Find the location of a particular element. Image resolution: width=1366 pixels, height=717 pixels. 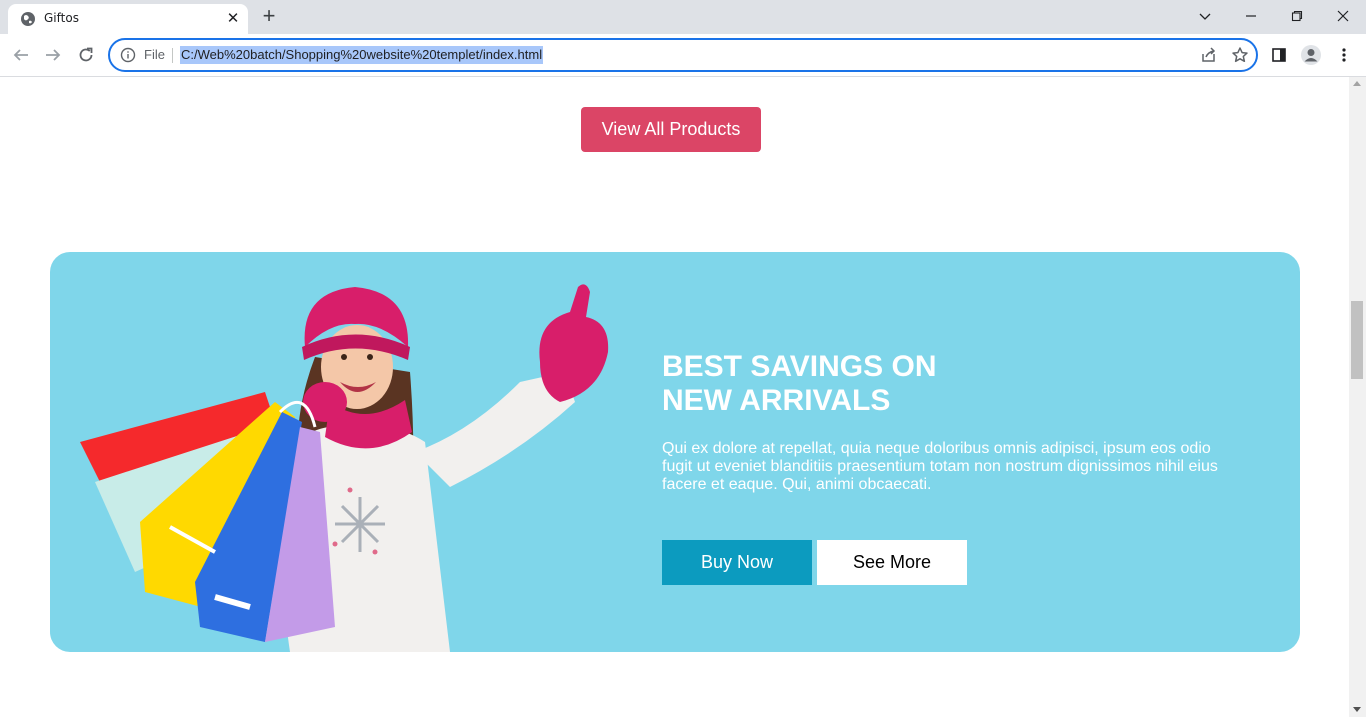

banner-title: BEST SAVINGS ON NEW ARRIVALS is located at coordinates (862, 384).